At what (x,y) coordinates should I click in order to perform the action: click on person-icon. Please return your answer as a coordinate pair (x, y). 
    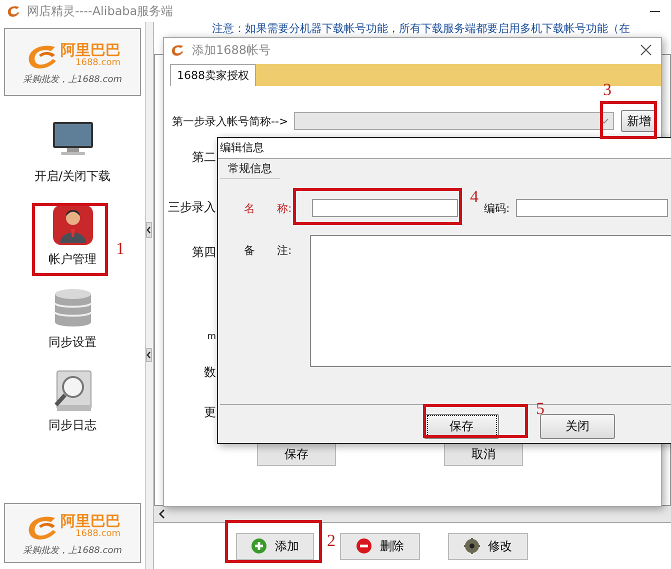
    Looking at the image, I should click on (72, 225).